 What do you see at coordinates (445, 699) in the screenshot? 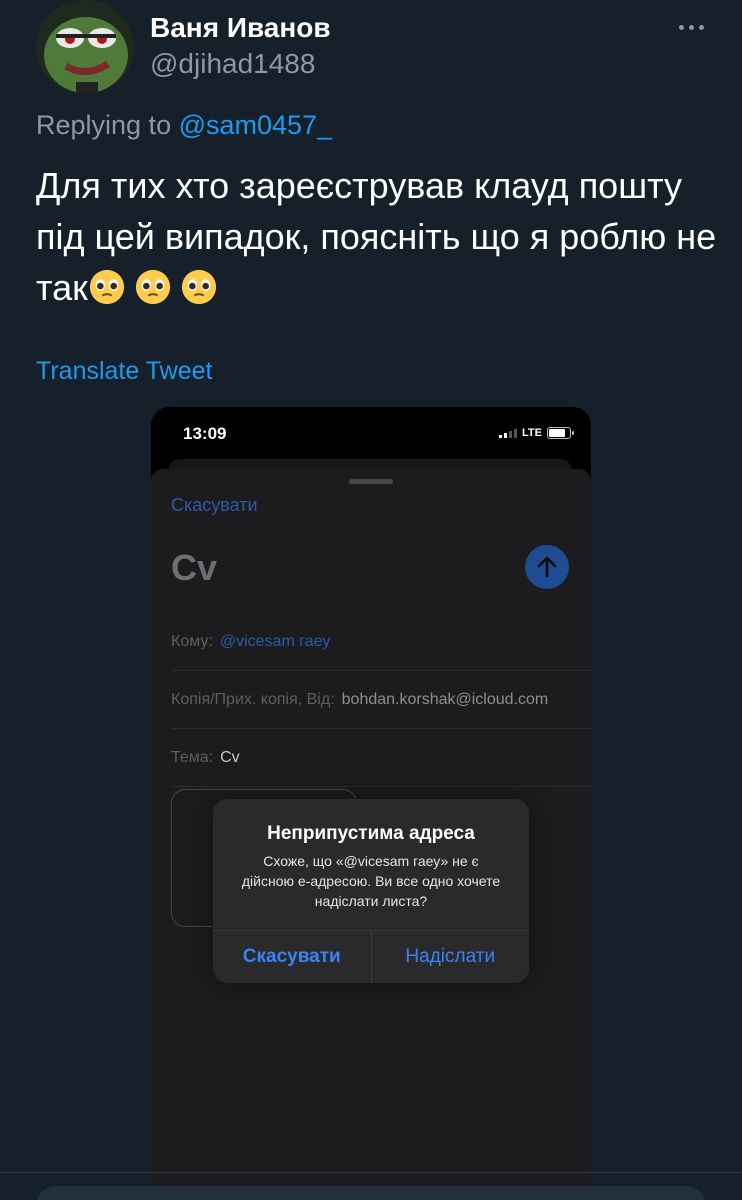
I see `cc-value: bohdan.korshak@icloud.com` at bounding box center [445, 699].